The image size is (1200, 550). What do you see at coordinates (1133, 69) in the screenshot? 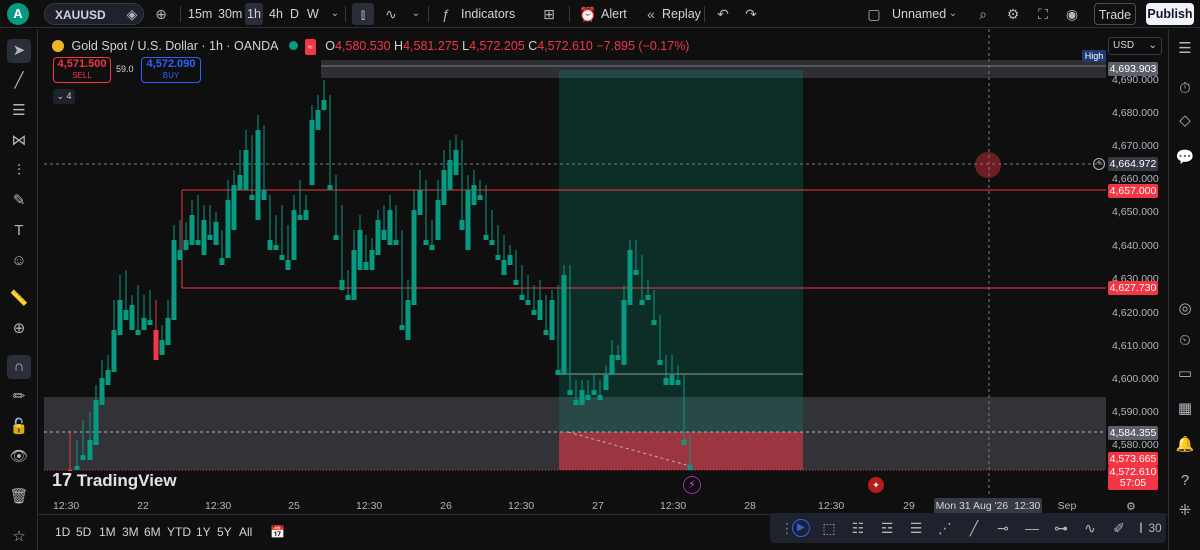
I see `high-price-label: 4,693.903` at bounding box center [1133, 69].